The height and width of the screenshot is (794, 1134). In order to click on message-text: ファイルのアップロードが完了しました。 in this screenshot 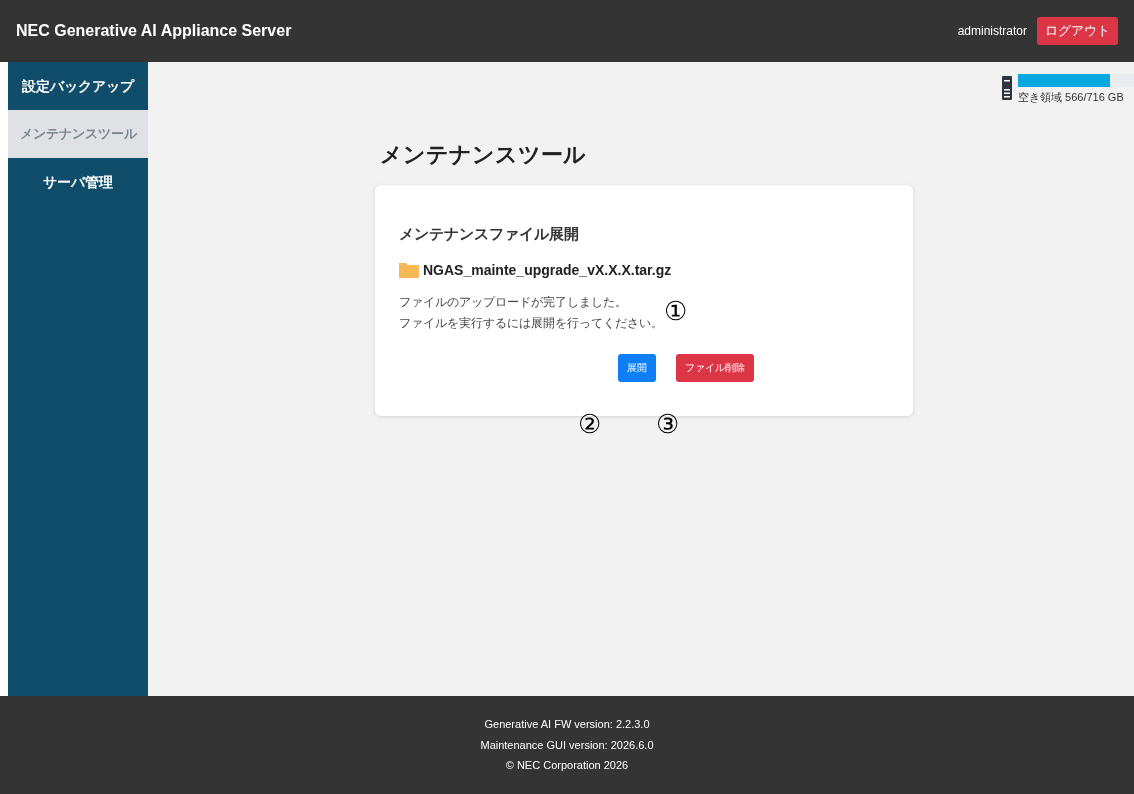, I will do `click(513, 302)`.